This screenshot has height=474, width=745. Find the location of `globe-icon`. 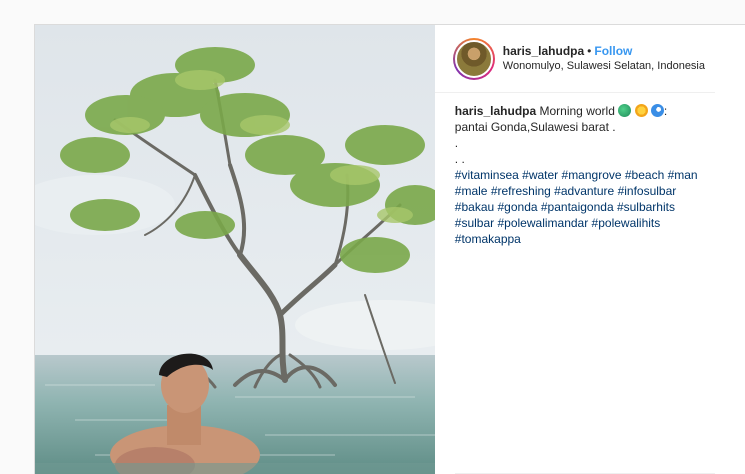

globe-icon is located at coordinates (625, 110).